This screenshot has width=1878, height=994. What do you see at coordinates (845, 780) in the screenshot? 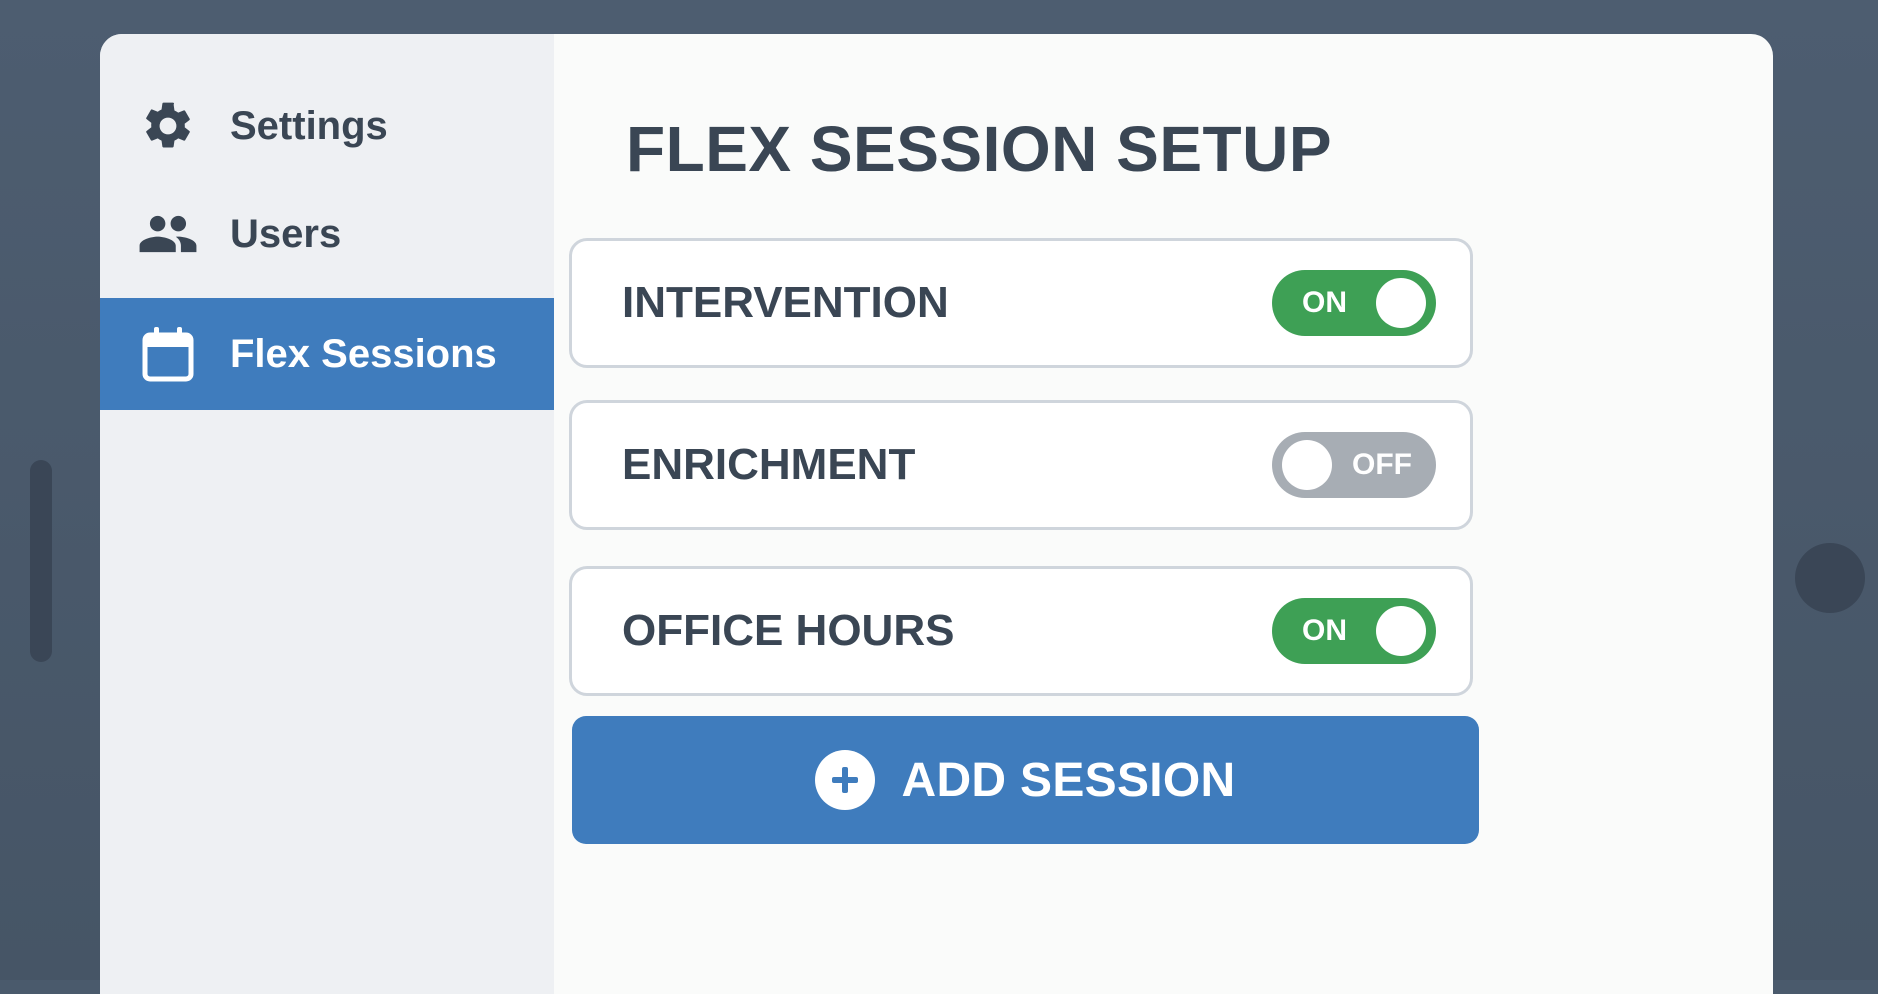
I see `plus-circle-icon` at bounding box center [845, 780].